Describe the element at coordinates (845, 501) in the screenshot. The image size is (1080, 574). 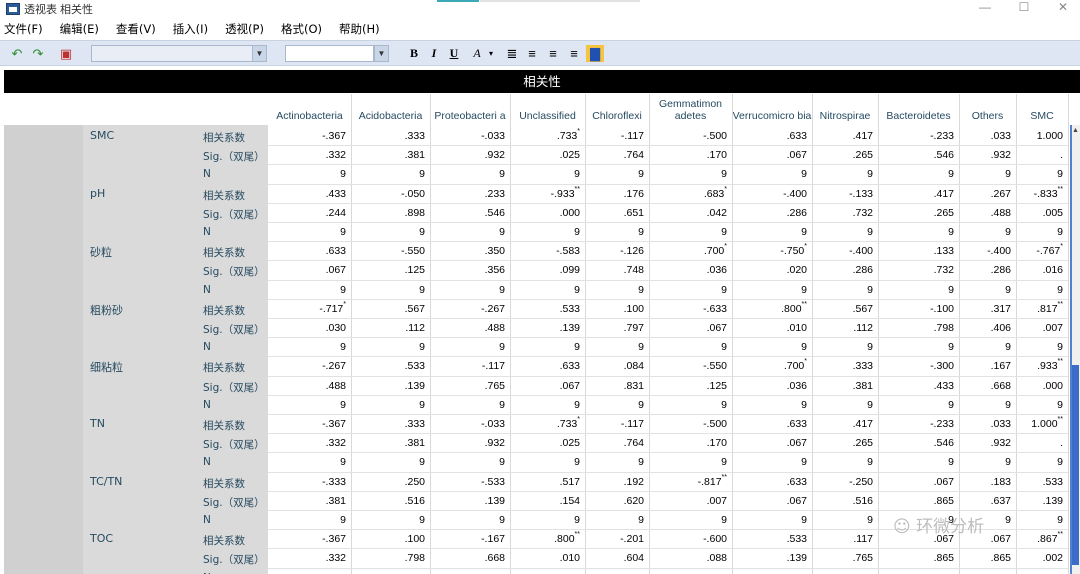
I see `table-cell: .516` at that location.